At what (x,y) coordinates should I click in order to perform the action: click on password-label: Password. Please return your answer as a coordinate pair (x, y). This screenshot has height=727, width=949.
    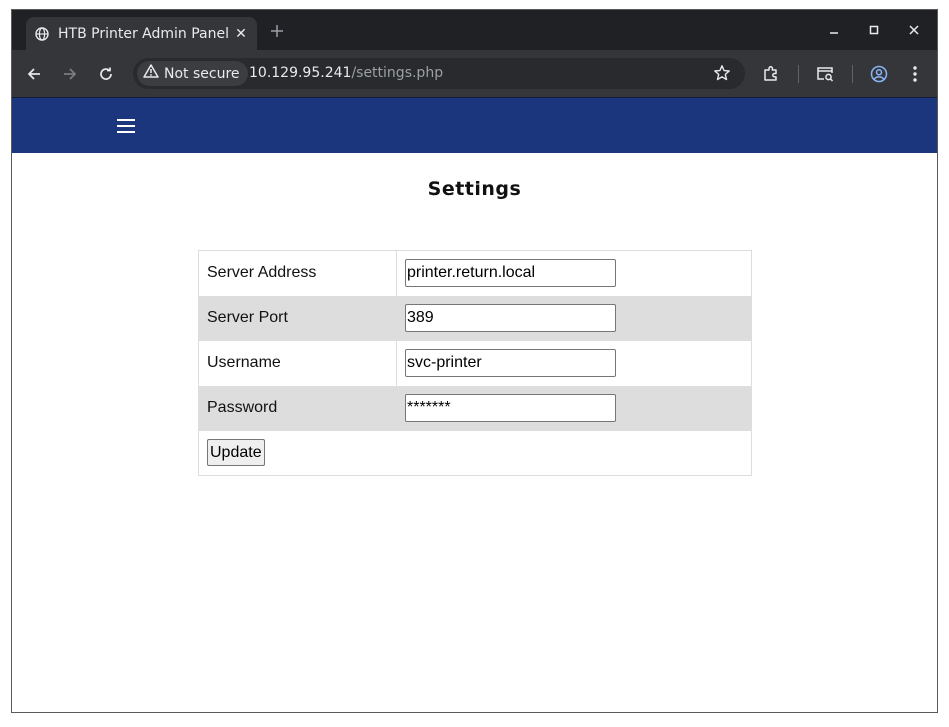
    Looking at the image, I should click on (297, 408).